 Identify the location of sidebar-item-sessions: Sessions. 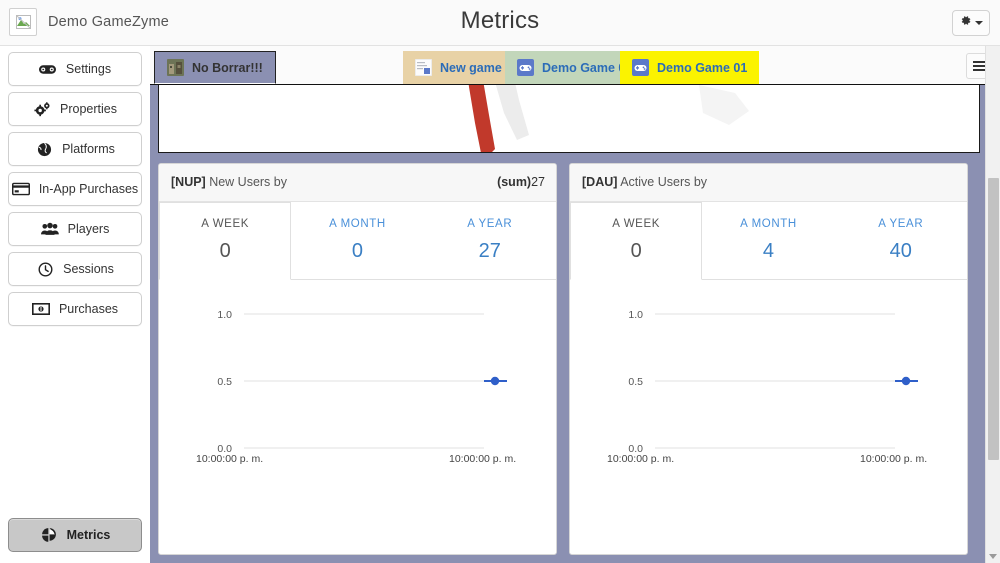
(75, 269).